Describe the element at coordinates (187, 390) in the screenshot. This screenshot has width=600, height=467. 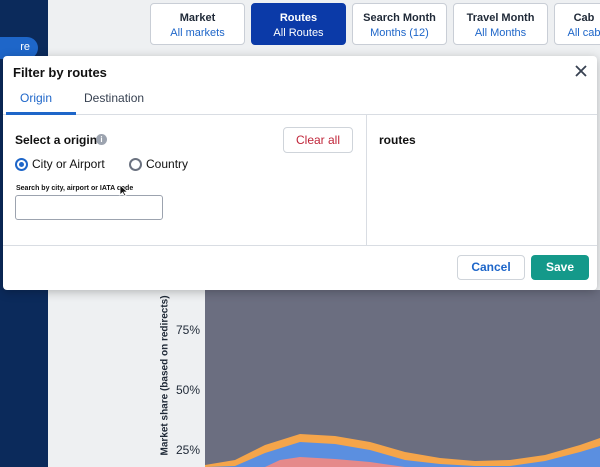
I see `y-tick-label: 50%` at that location.